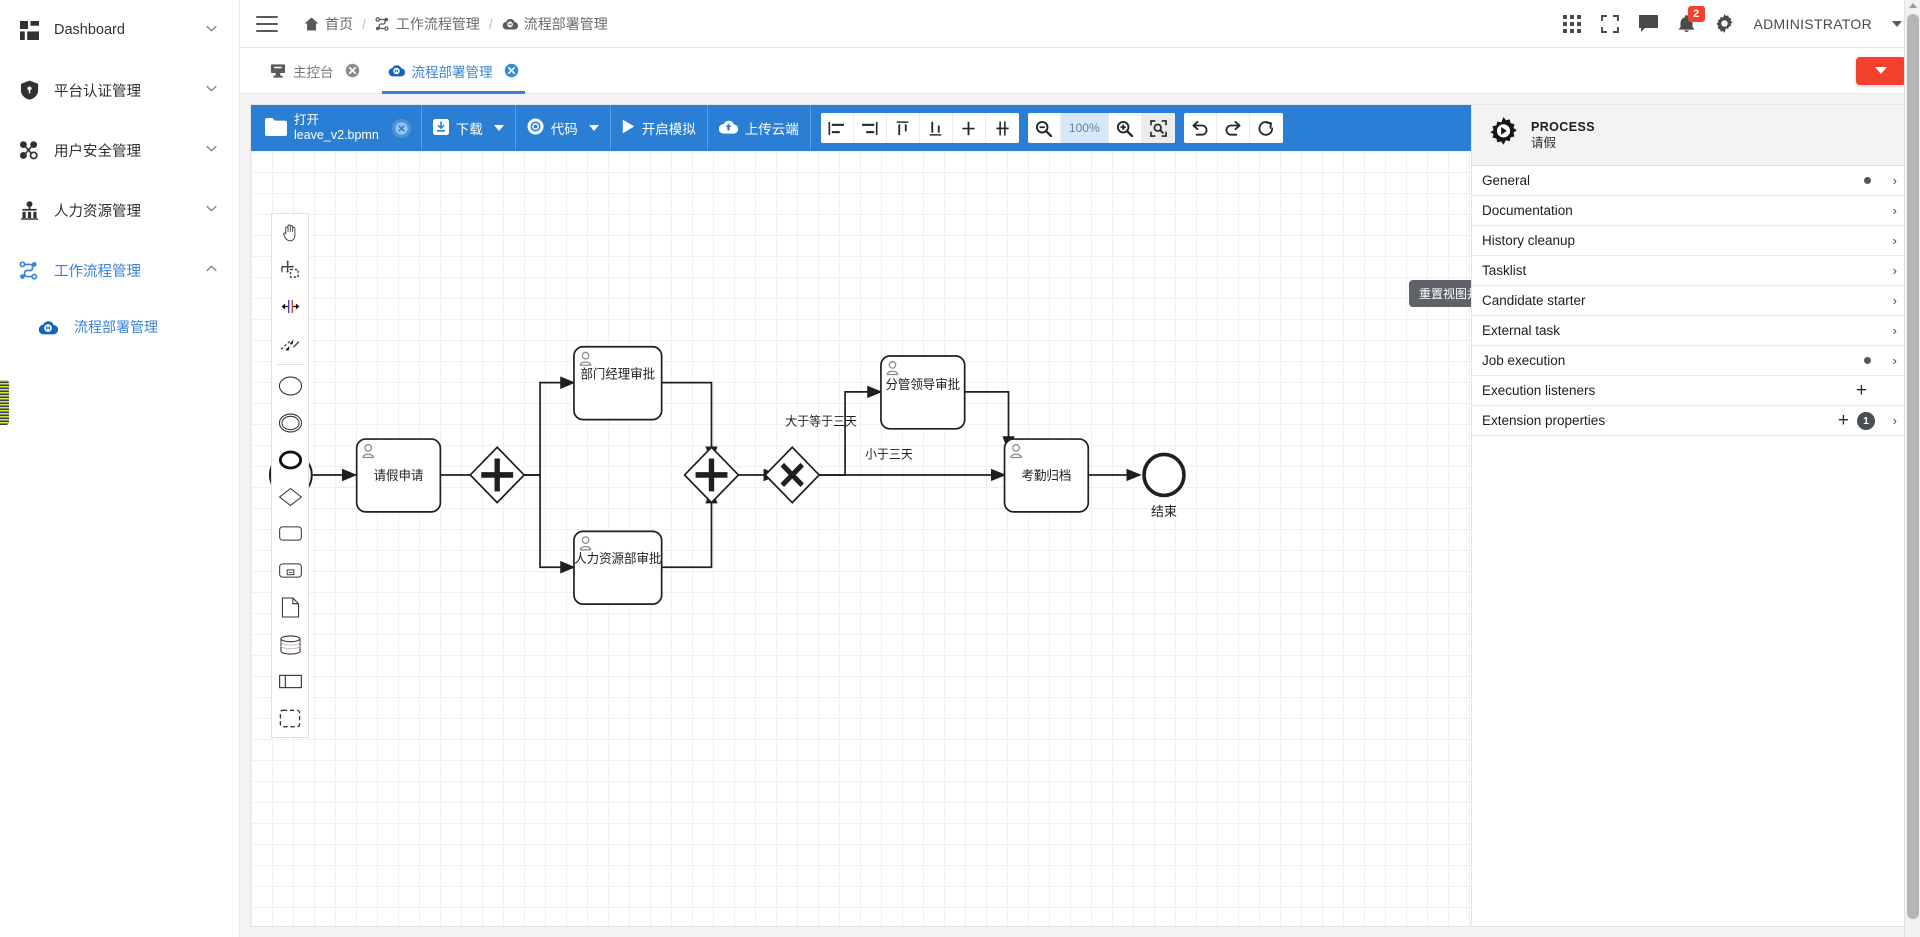  I want to click on code-button: 代码, so click(563, 128).